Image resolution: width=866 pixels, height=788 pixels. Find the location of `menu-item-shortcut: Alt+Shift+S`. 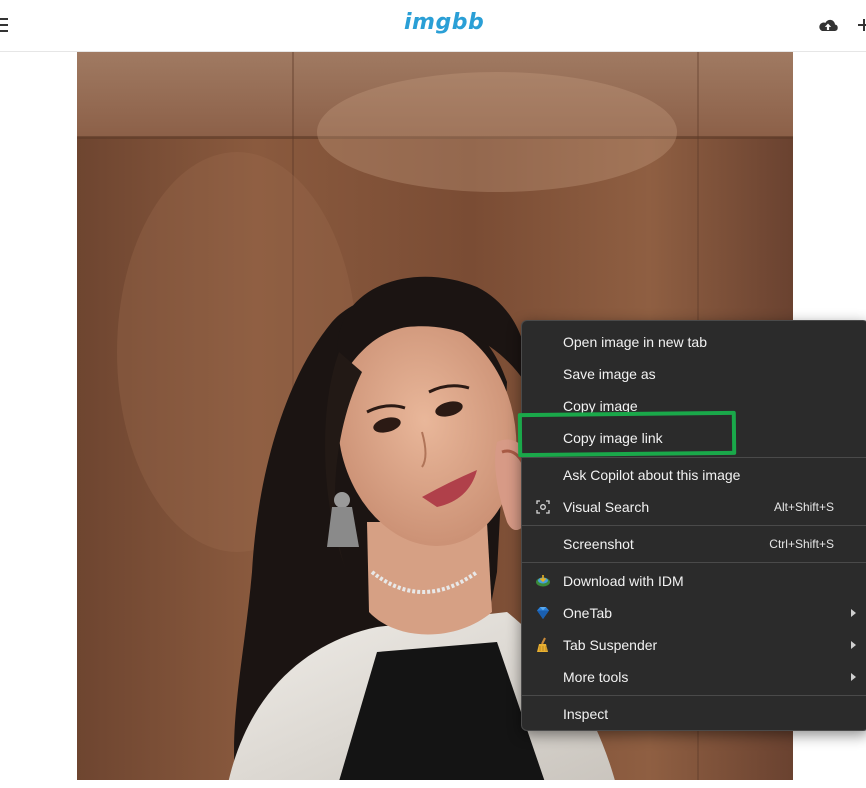

menu-item-shortcut: Alt+Shift+S is located at coordinates (803, 507).